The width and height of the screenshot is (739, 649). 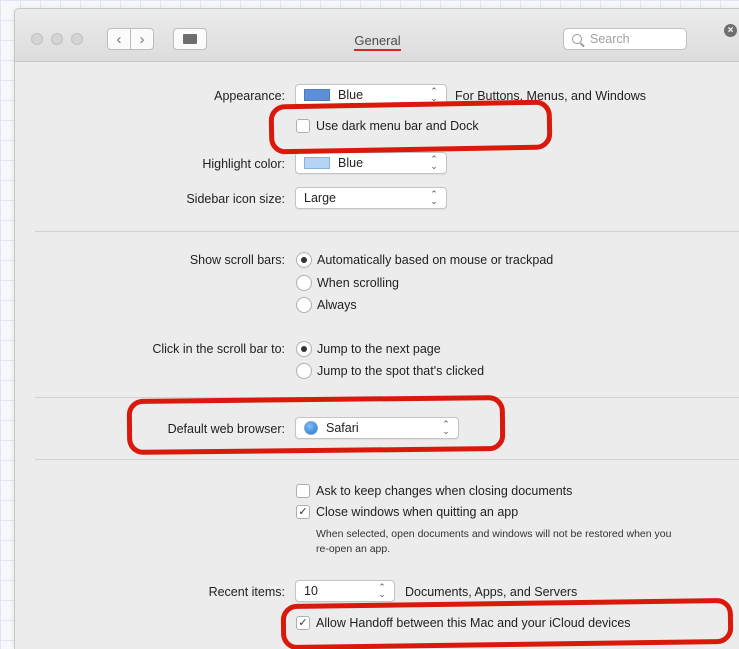 I want to click on appearance-description: For Buttons, Menus, and Windows, so click(x=551, y=96).